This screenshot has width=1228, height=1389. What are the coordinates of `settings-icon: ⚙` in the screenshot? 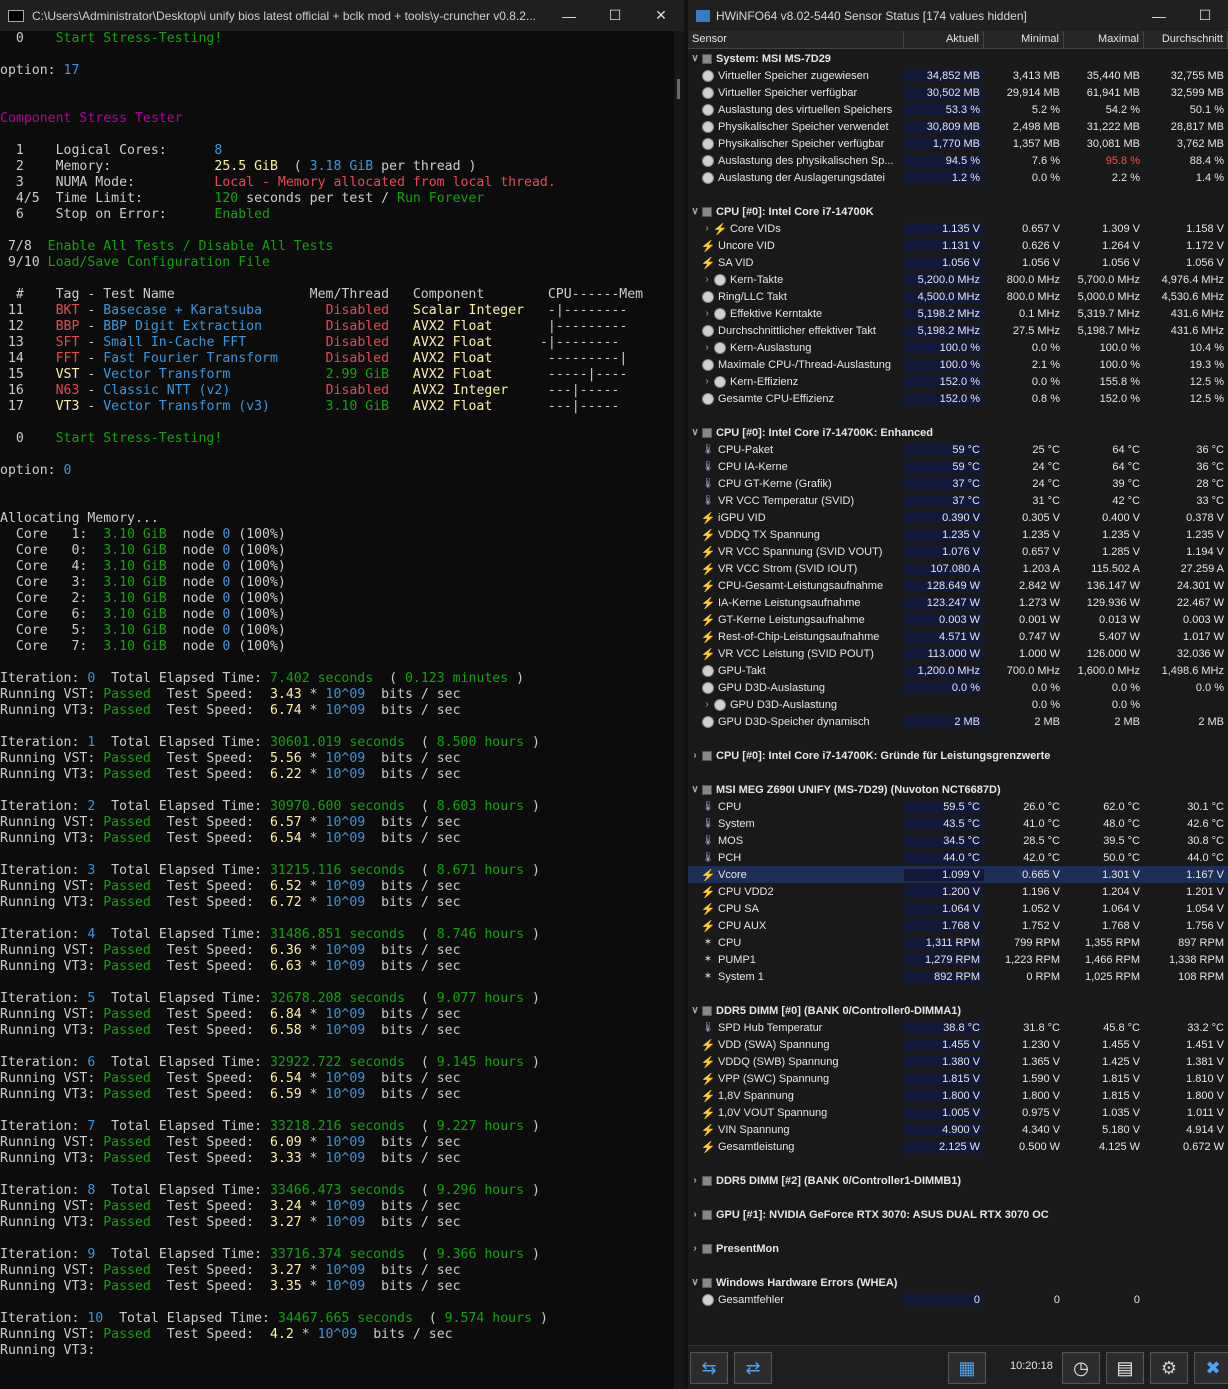 It's located at (1169, 1368).